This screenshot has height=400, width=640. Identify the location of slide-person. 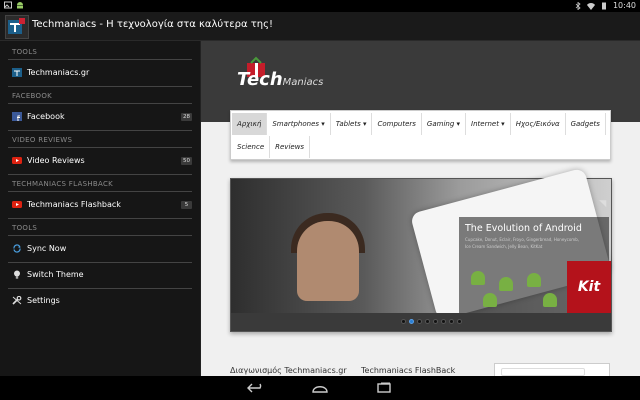
(328, 261).